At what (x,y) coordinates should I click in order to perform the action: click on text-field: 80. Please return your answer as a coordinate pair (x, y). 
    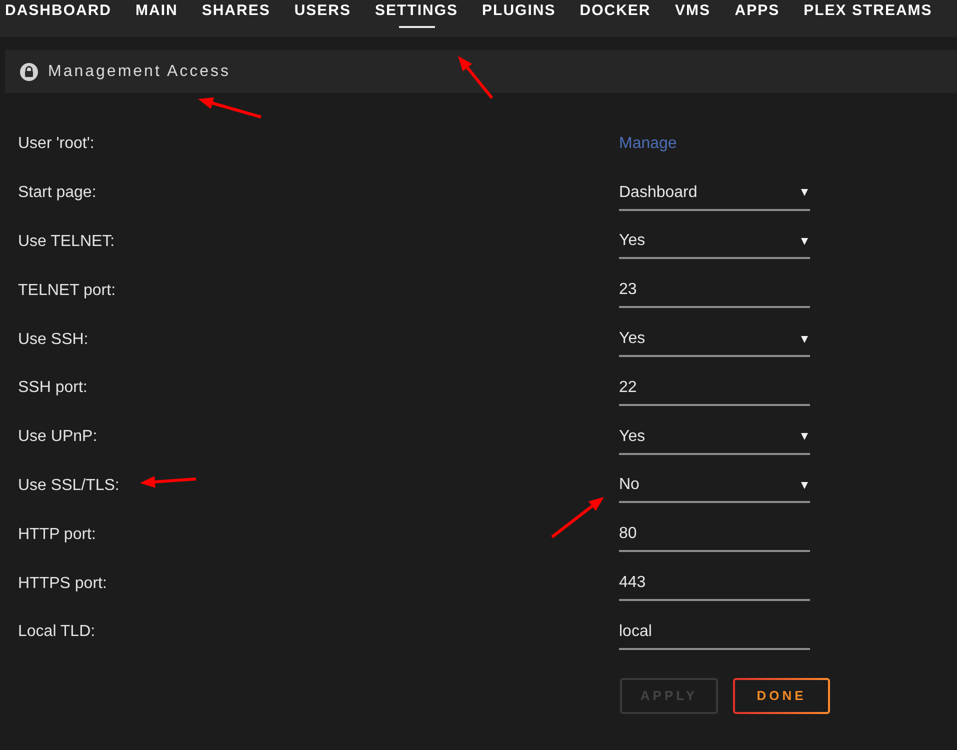
    Looking at the image, I should click on (714, 535).